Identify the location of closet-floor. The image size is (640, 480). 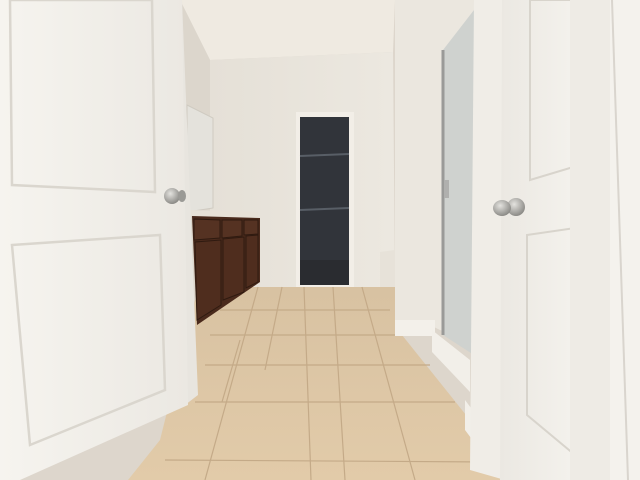
(324, 272).